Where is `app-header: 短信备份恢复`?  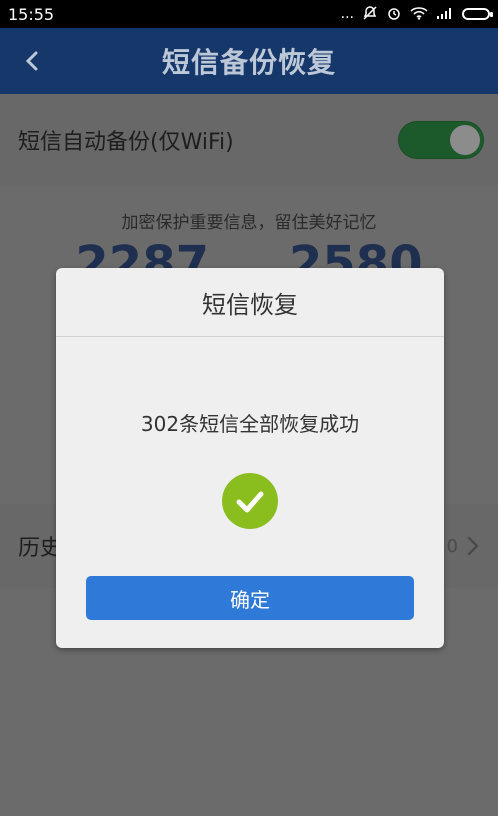 app-header: 短信备份恢复 is located at coordinates (249, 61).